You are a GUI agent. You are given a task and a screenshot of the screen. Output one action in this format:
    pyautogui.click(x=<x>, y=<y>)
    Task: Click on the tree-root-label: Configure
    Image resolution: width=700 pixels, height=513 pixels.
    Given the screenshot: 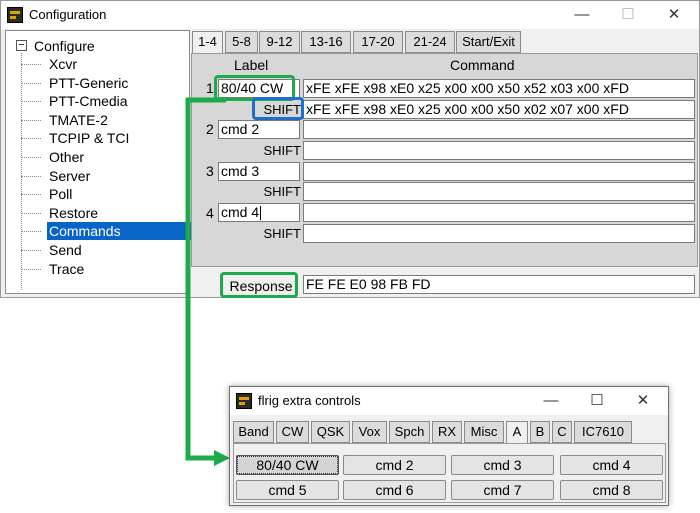 What is the action you would take?
    pyautogui.click(x=64, y=46)
    